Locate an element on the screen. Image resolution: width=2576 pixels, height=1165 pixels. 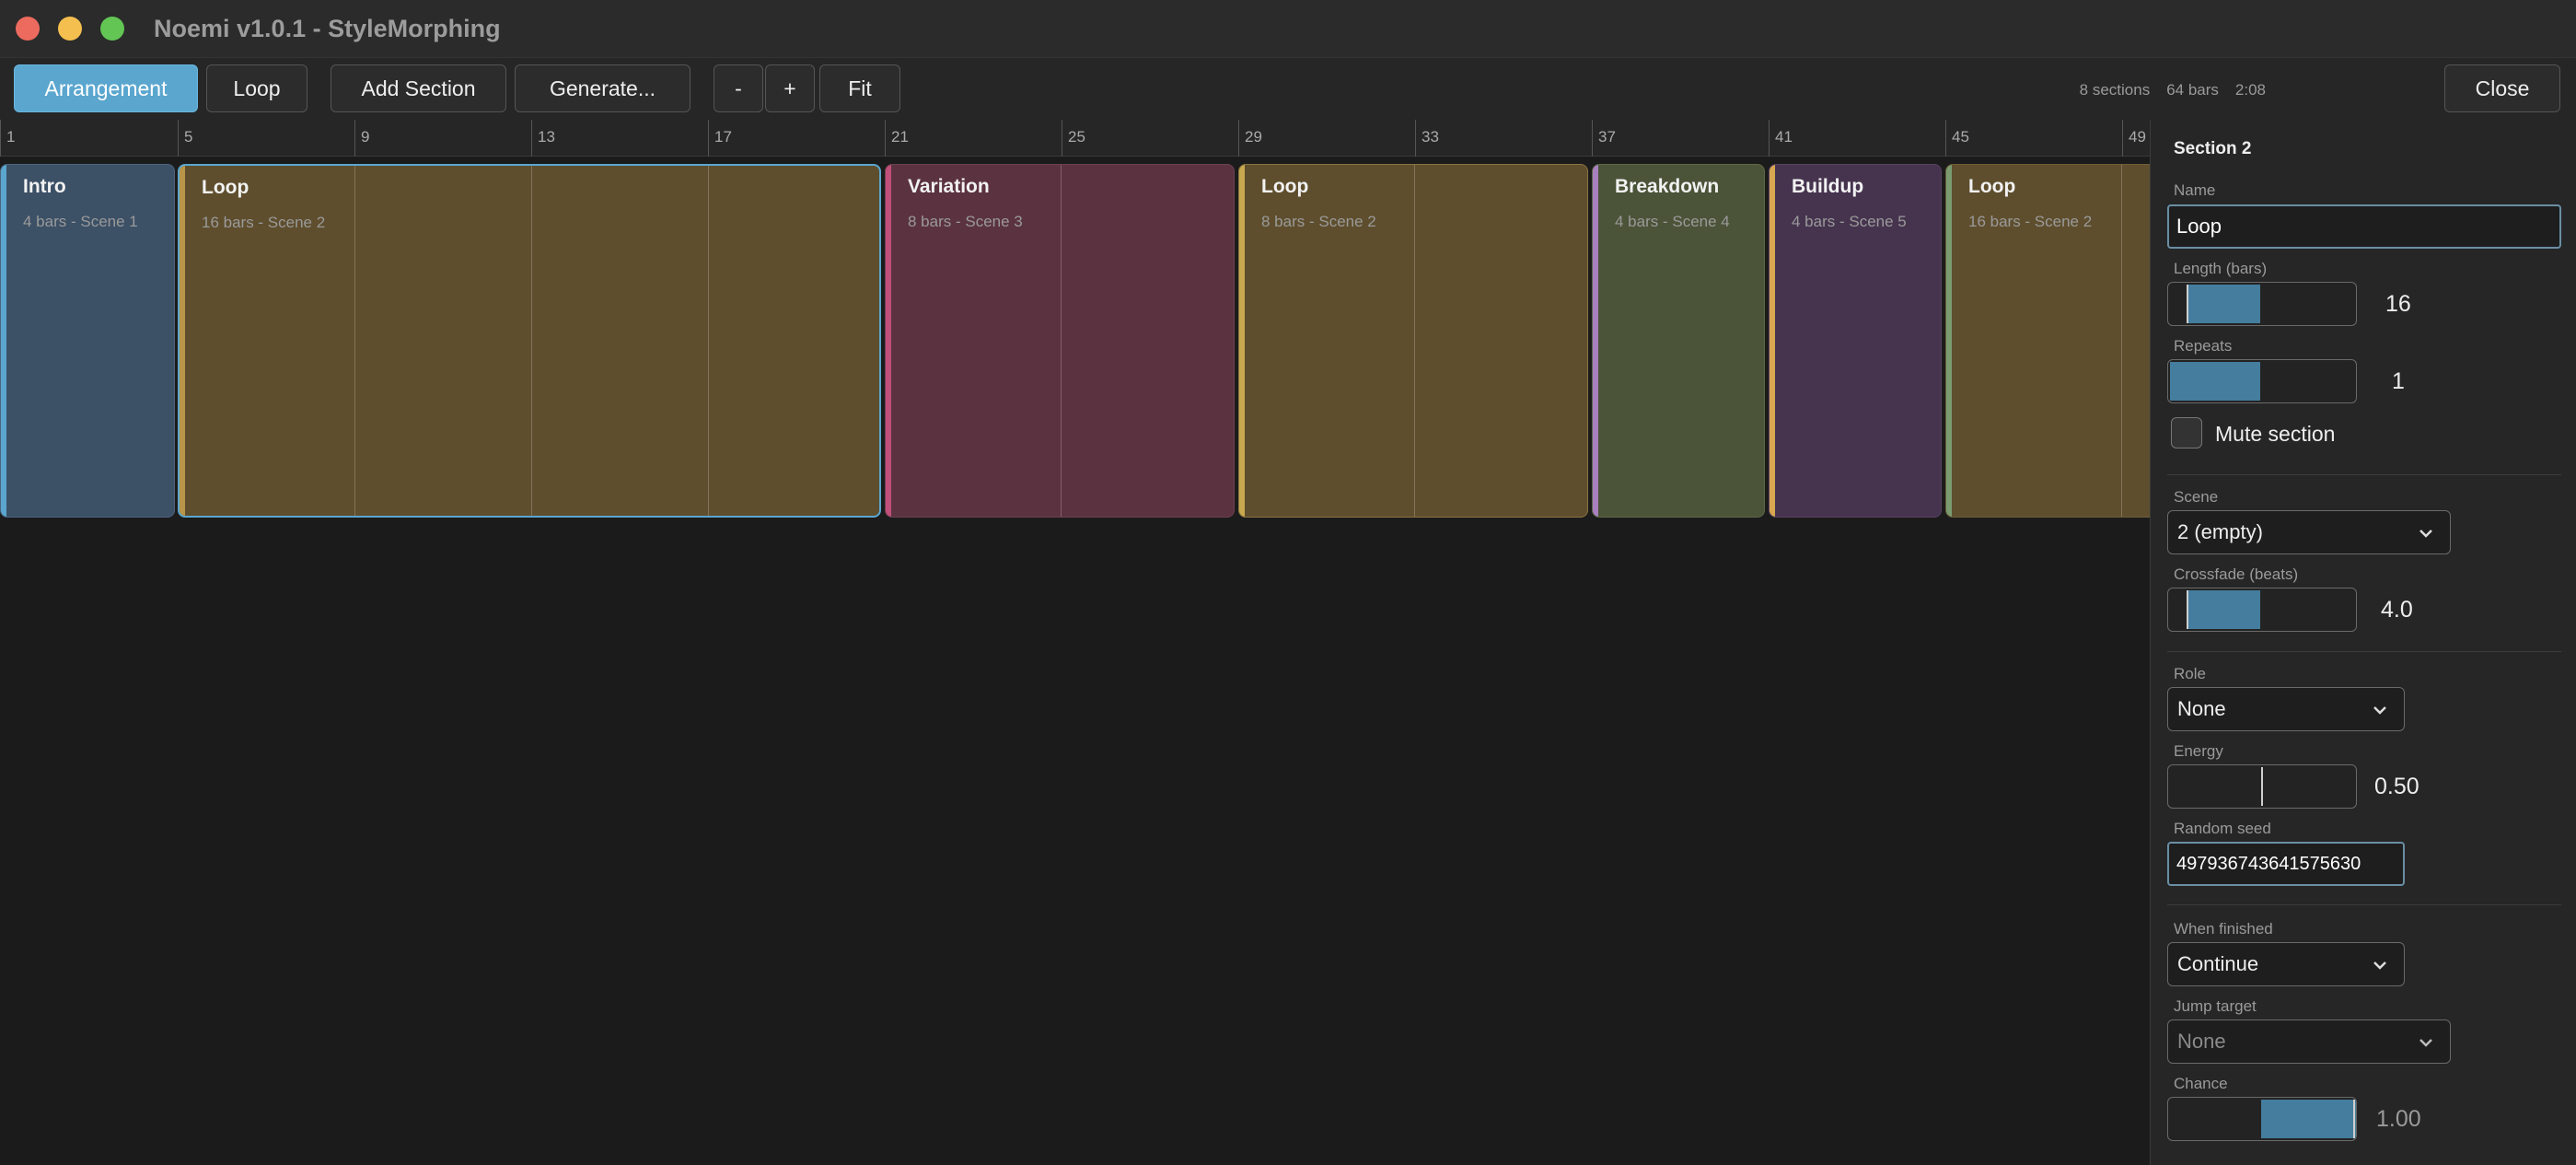
jump-target-value: None is located at coordinates (2201, 1041).